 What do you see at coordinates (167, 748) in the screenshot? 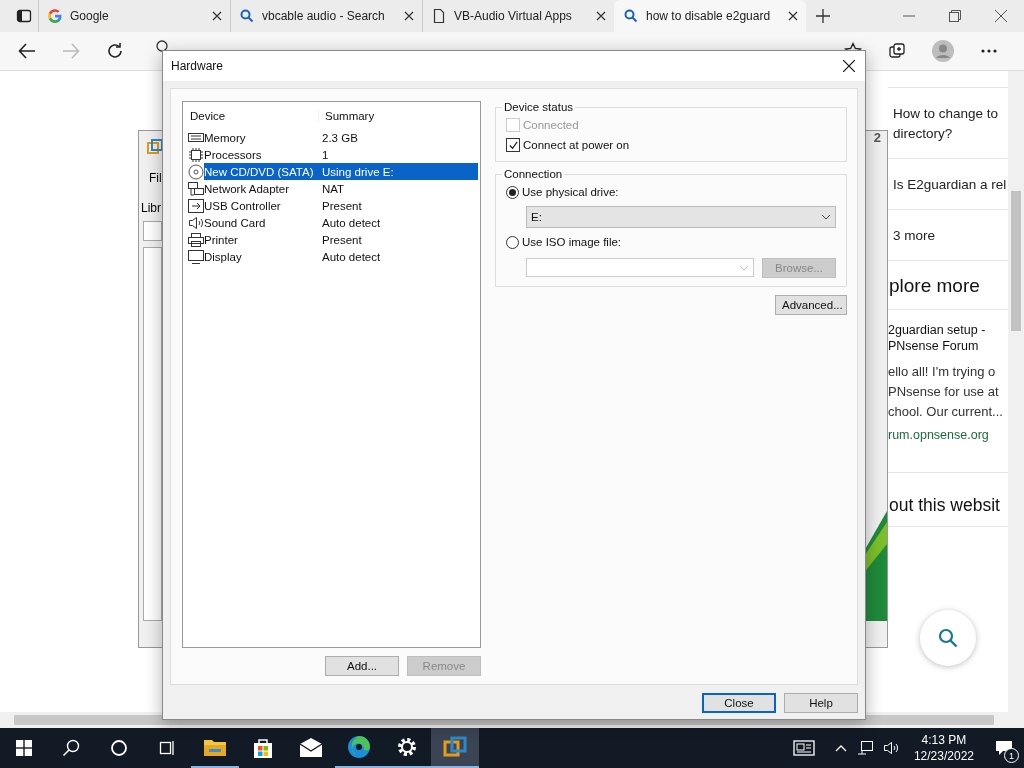
I see `task-view-icon` at bounding box center [167, 748].